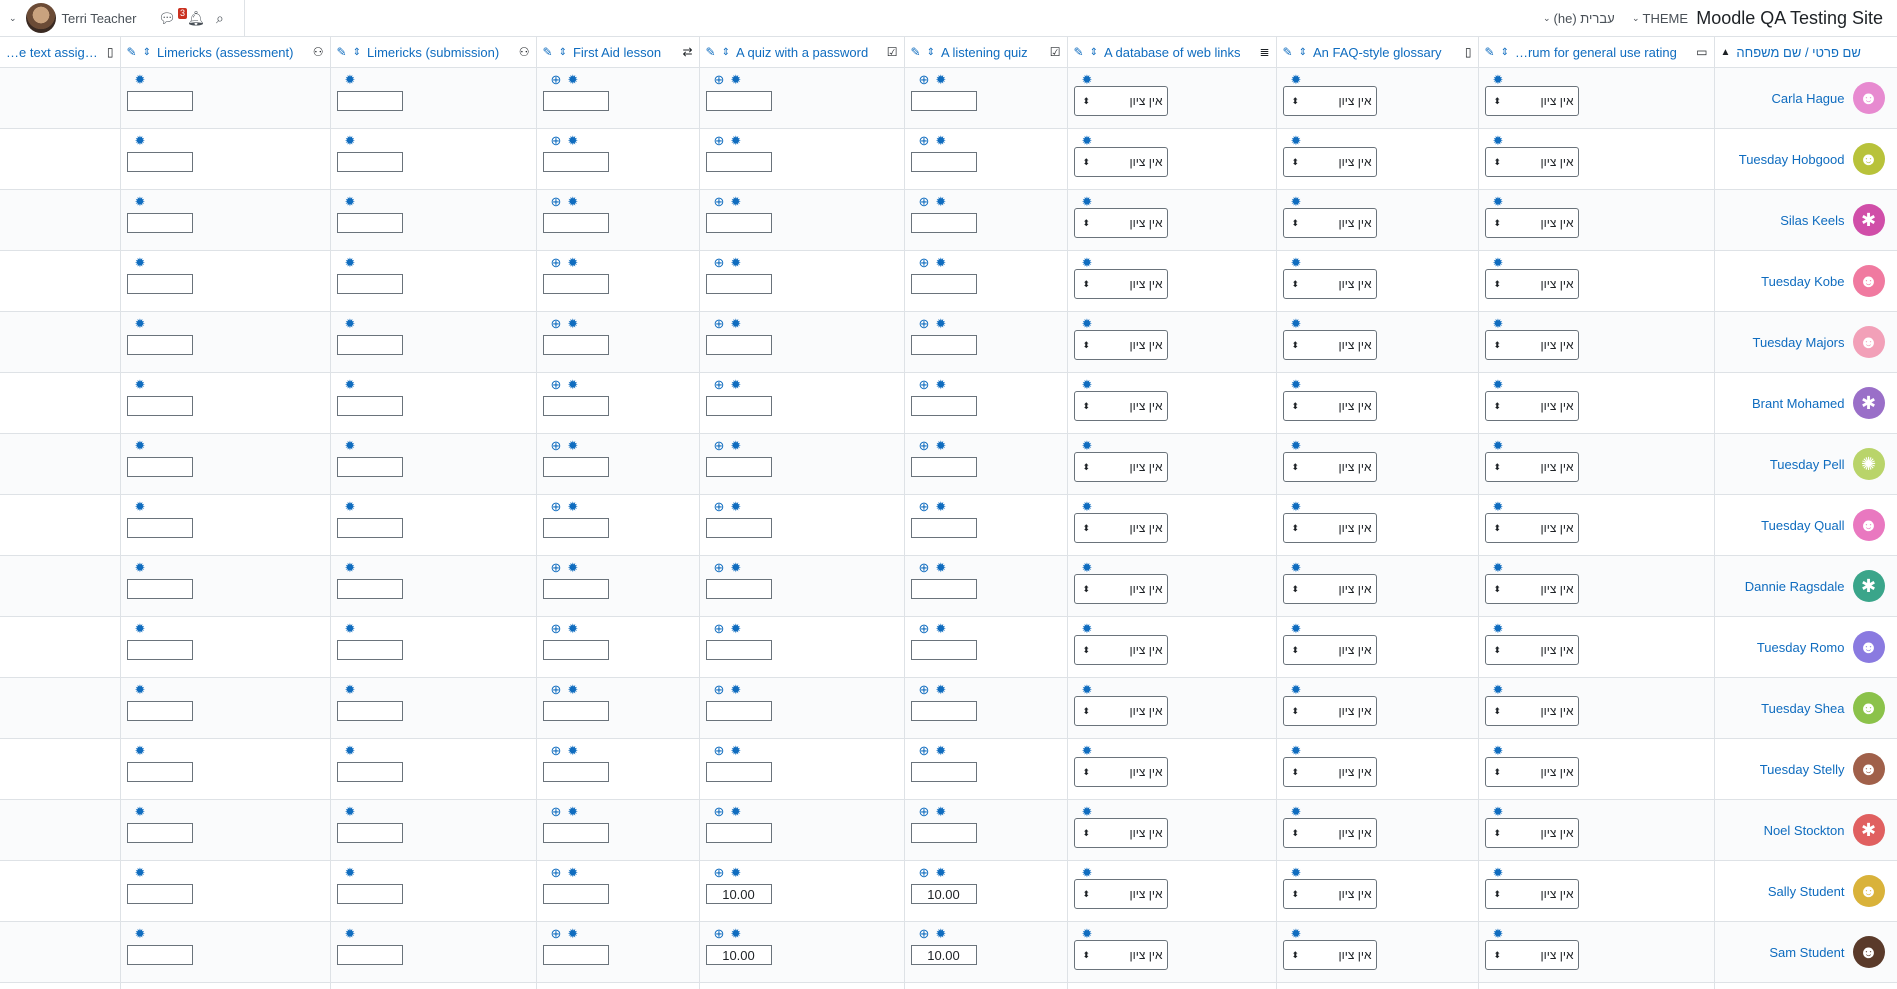 The height and width of the screenshot is (989, 1897). I want to click on search-button: ⌕, so click(220, 18).